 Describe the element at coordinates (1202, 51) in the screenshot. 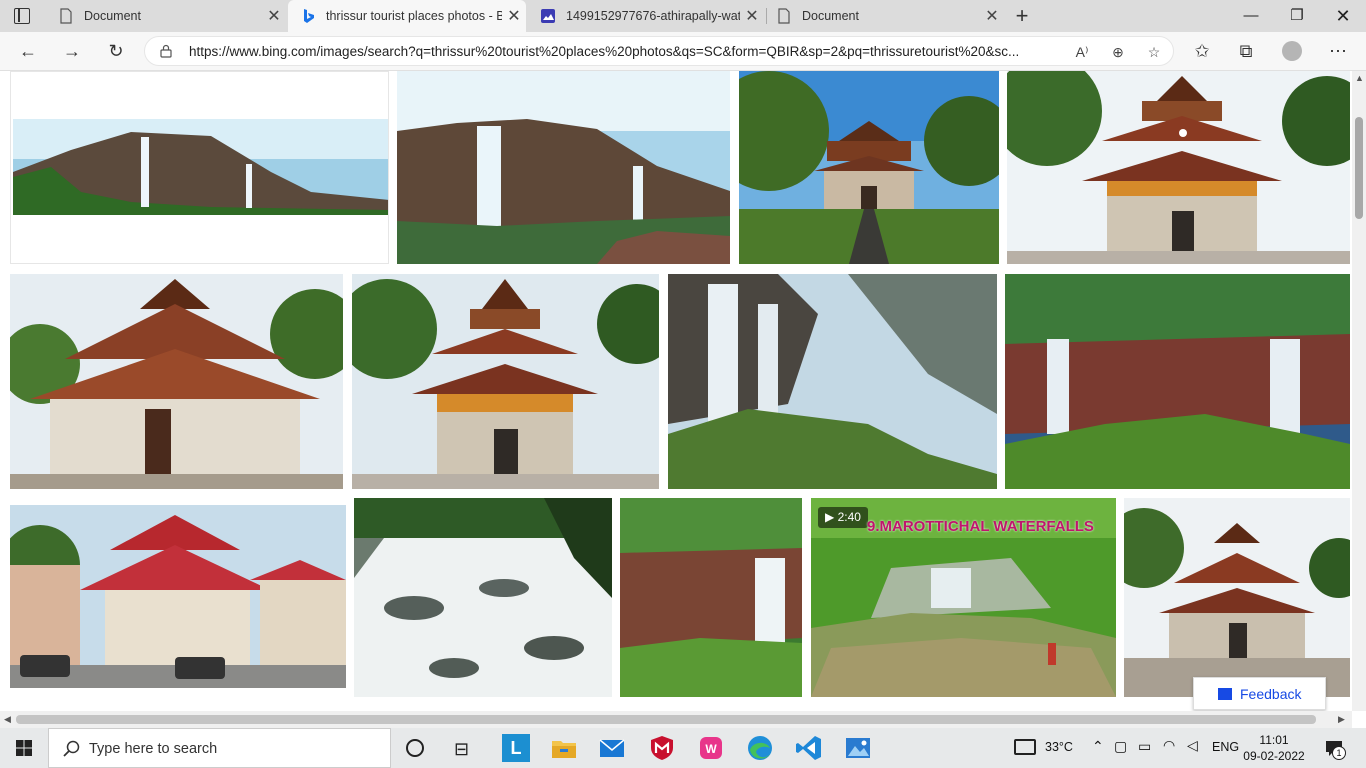

I see `favorites-icon: ✩` at that location.